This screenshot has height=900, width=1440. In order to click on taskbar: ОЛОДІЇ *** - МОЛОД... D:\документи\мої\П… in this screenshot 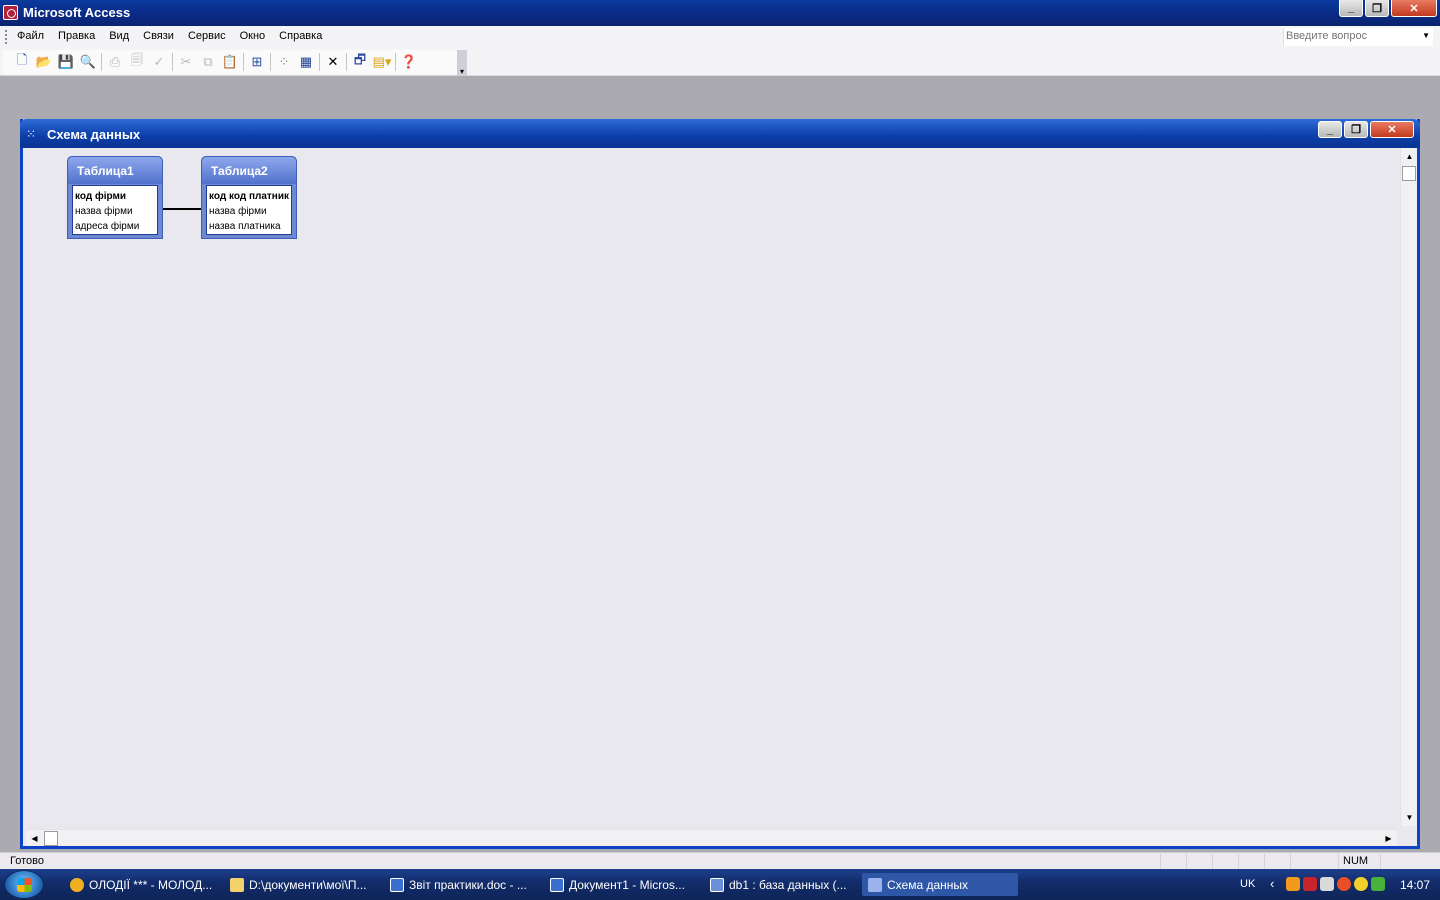, I will do `click(720, 884)`.